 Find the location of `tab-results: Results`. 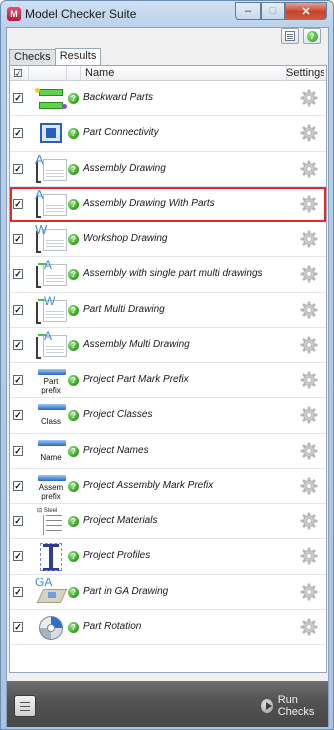

tab-results: Results is located at coordinates (78, 56).